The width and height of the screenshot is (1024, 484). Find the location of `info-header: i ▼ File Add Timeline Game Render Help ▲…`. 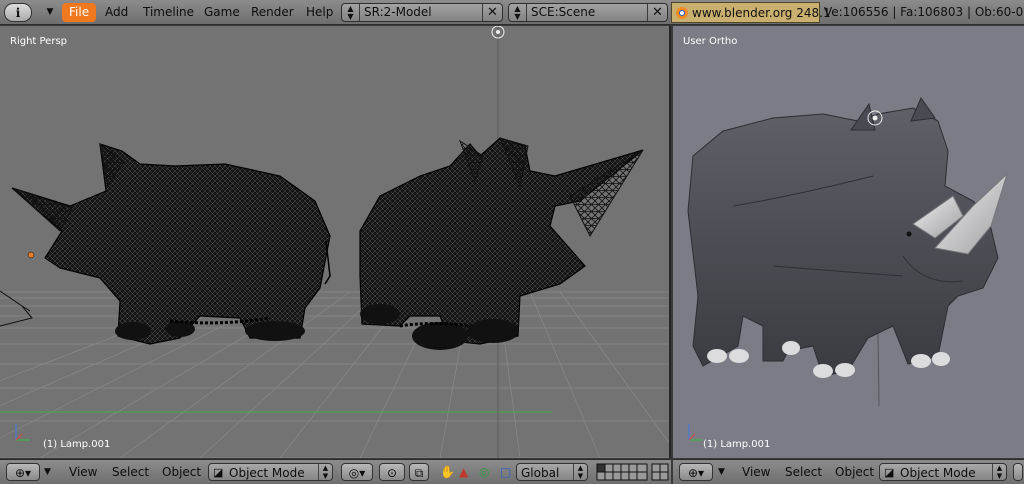

info-header: i ▼ File Add Timeline Game Render Help ▲… is located at coordinates (512, 12).